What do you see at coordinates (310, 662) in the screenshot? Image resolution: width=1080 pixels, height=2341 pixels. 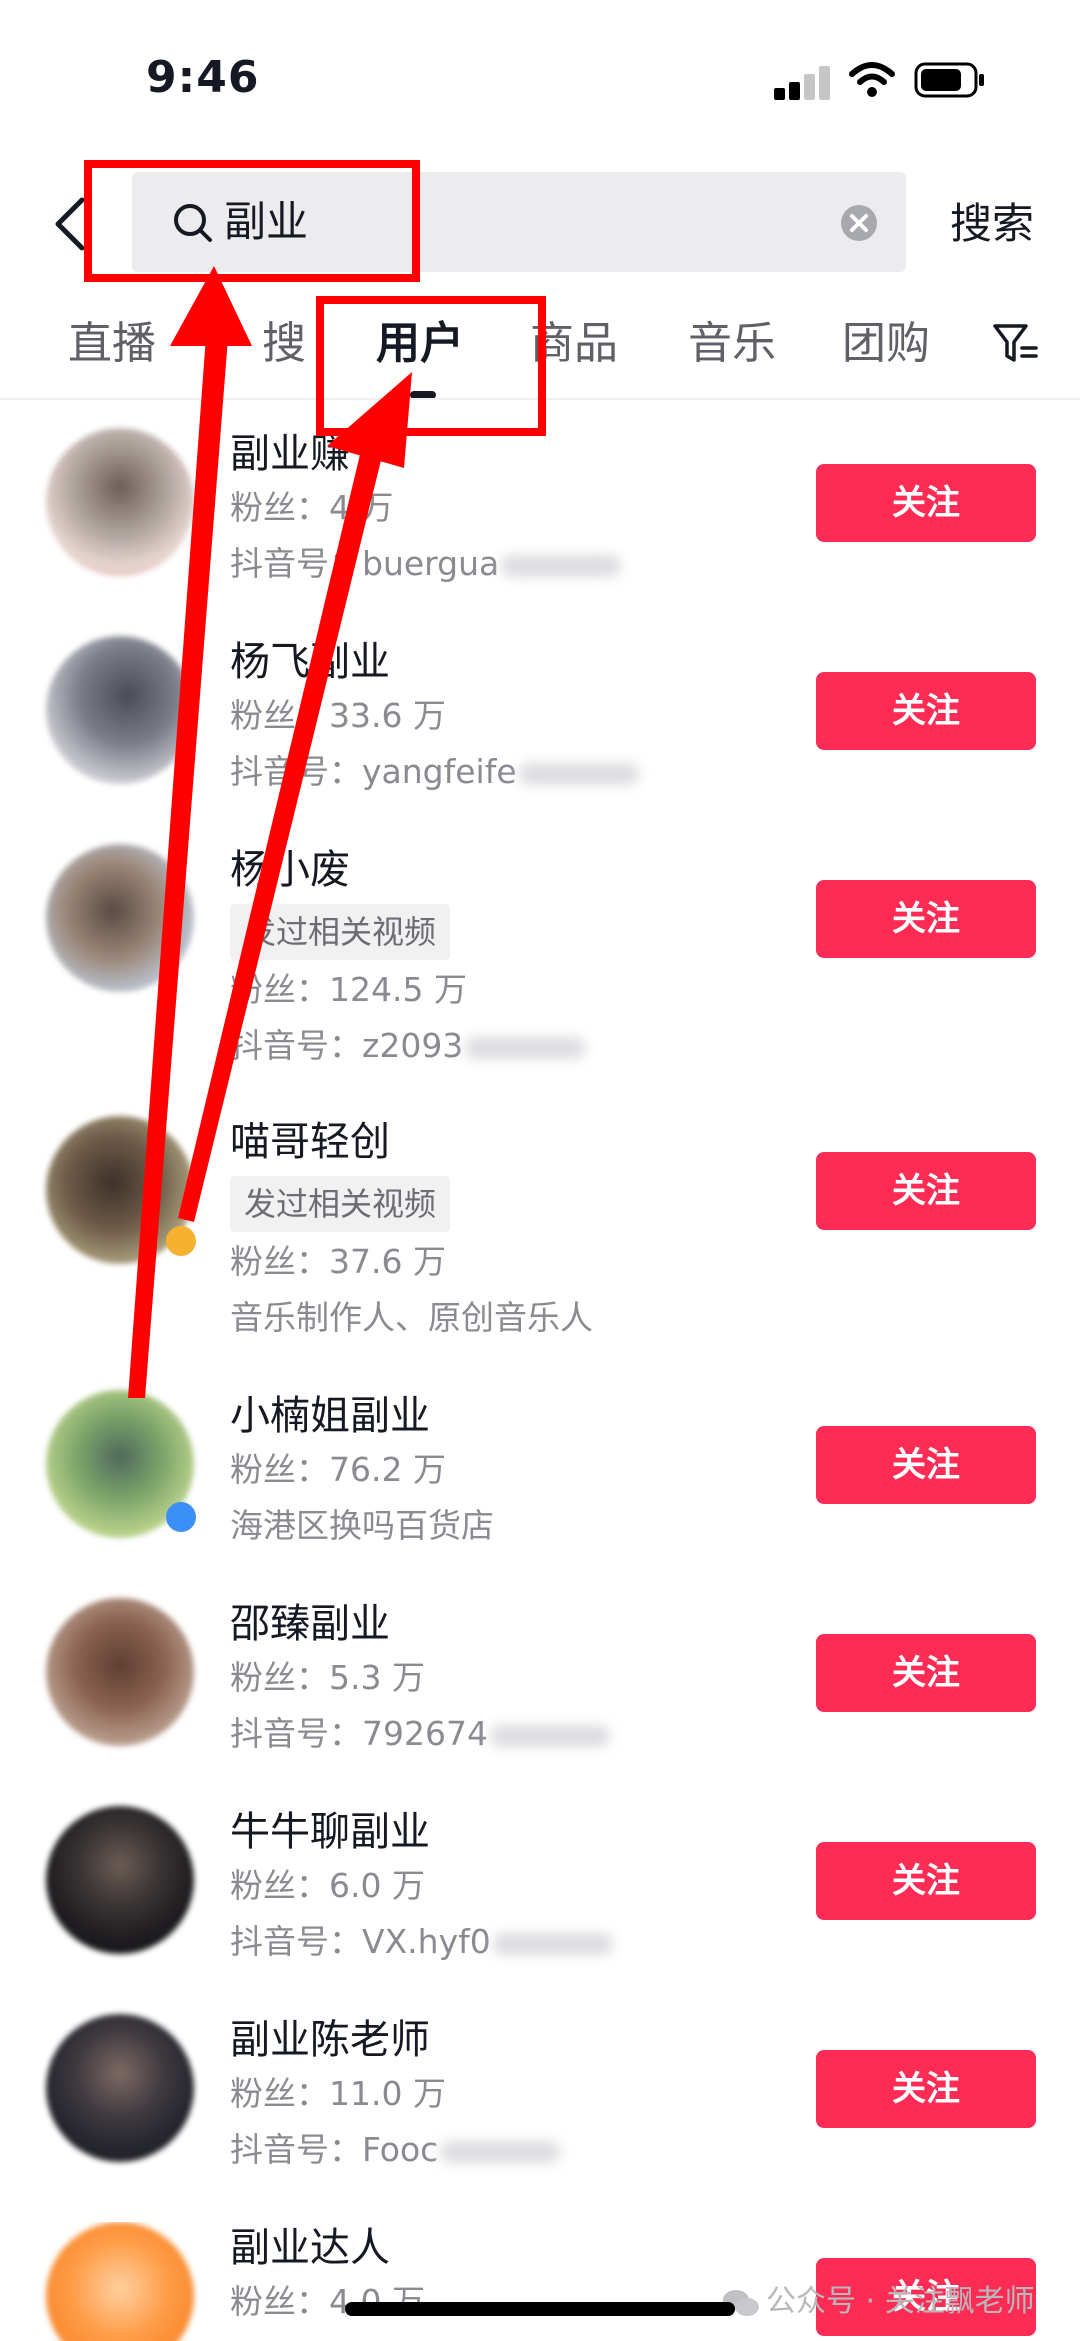 I see `user-name: 杨飞副业` at bounding box center [310, 662].